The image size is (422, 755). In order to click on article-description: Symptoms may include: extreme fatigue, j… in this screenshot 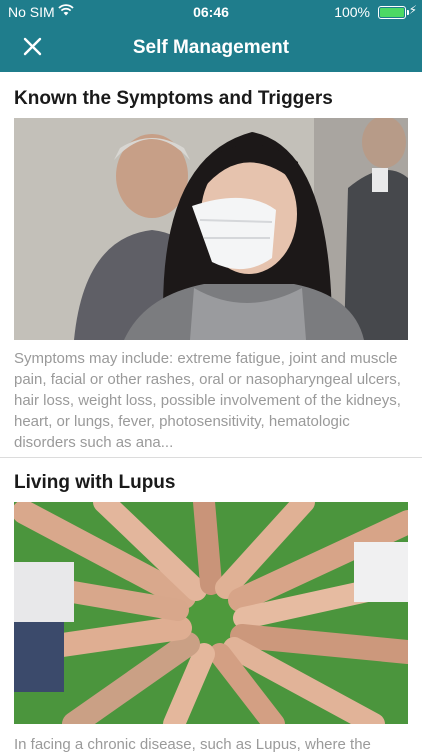, I will do `click(207, 400)`.